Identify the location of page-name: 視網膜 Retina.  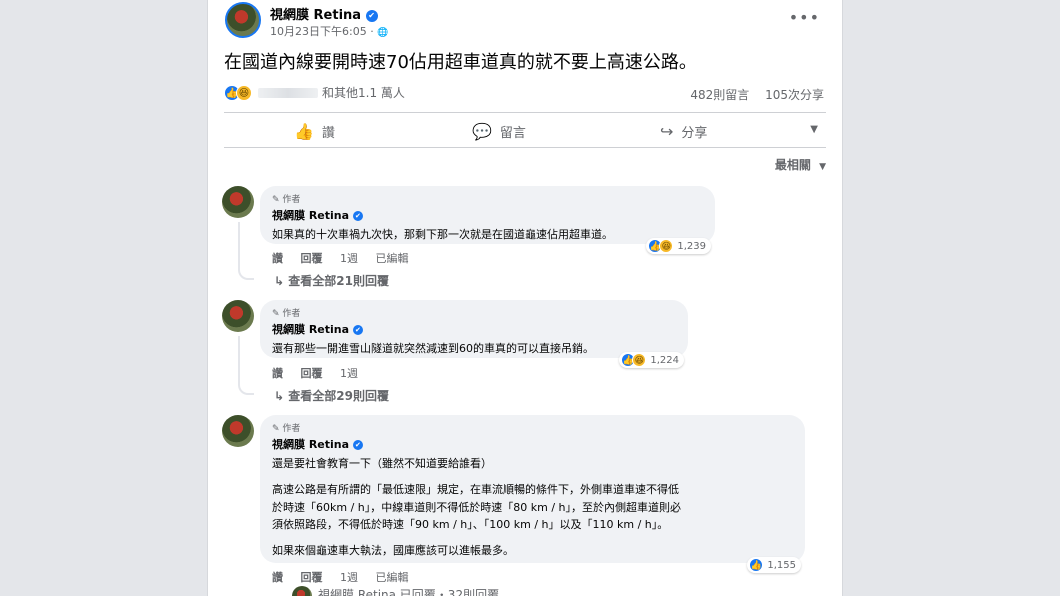
(315, 15).